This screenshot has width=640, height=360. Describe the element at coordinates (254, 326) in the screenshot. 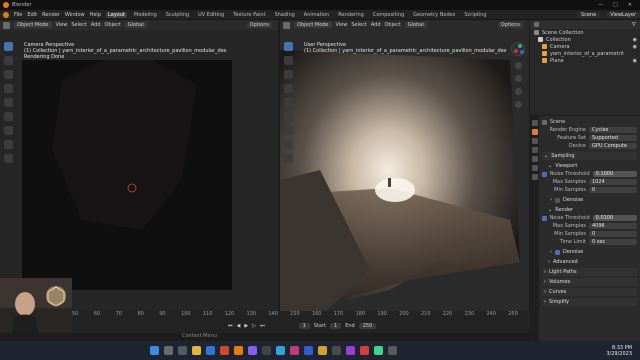

I see `next-keyframe-icon: ▷` at that location.